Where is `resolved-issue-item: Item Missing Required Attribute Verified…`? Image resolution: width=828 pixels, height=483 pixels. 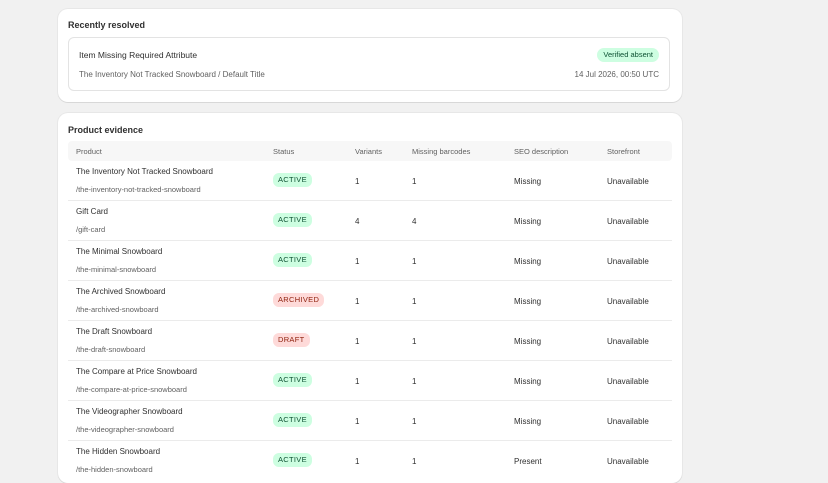
resolved-issue-item: Item Missing Required Attribute Verified… is located at coordinates (369, 64).